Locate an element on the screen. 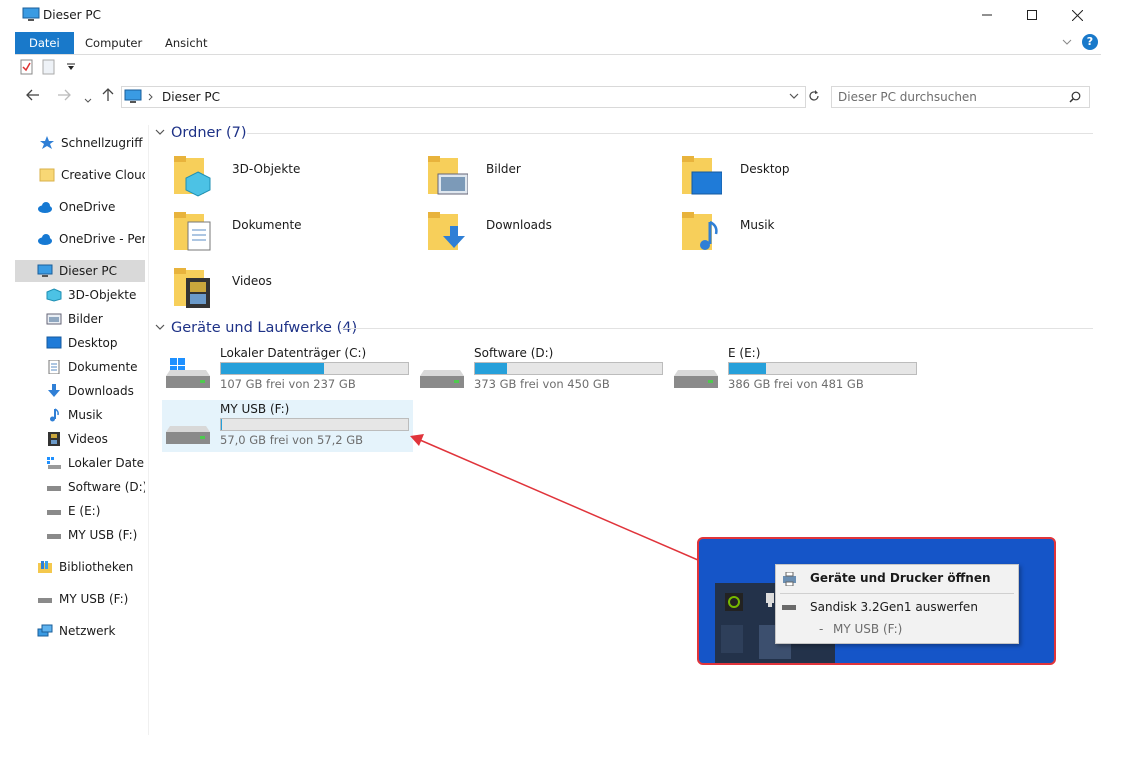  menu-dash: - is located at coordinates (821, 629).